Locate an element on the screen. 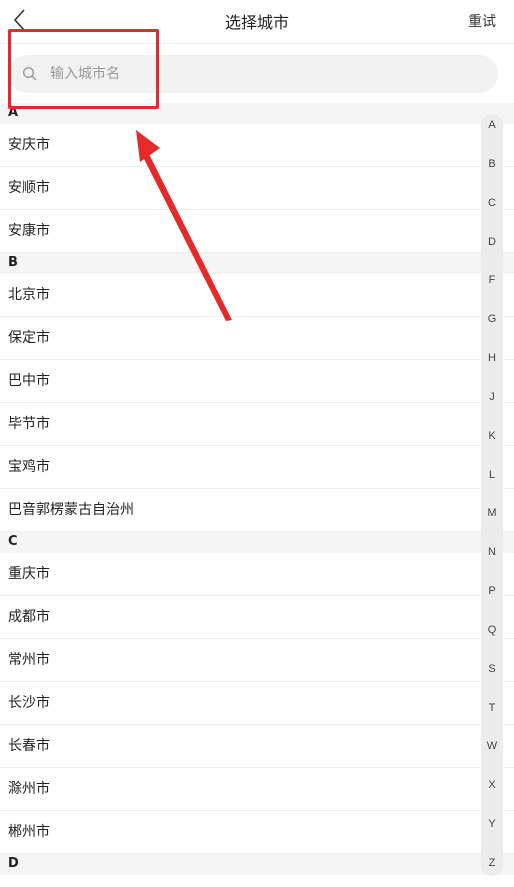 This screenshot has height=887, width=514. index-letter-c: C is located at coordinates (492, 203).